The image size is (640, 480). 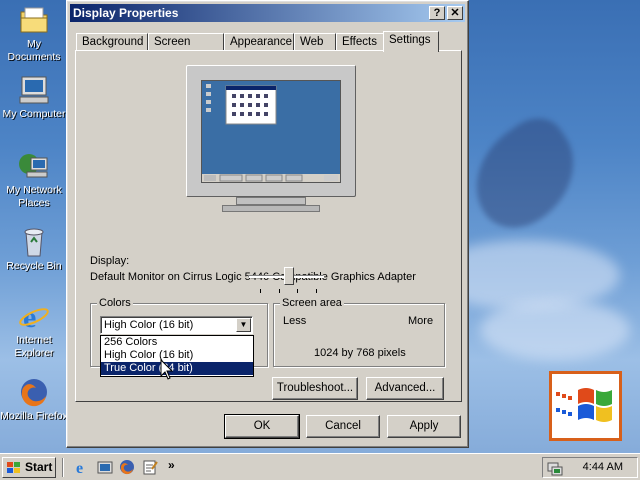 I want to click on tab-effects: Effects, so click(x=360, y=42).